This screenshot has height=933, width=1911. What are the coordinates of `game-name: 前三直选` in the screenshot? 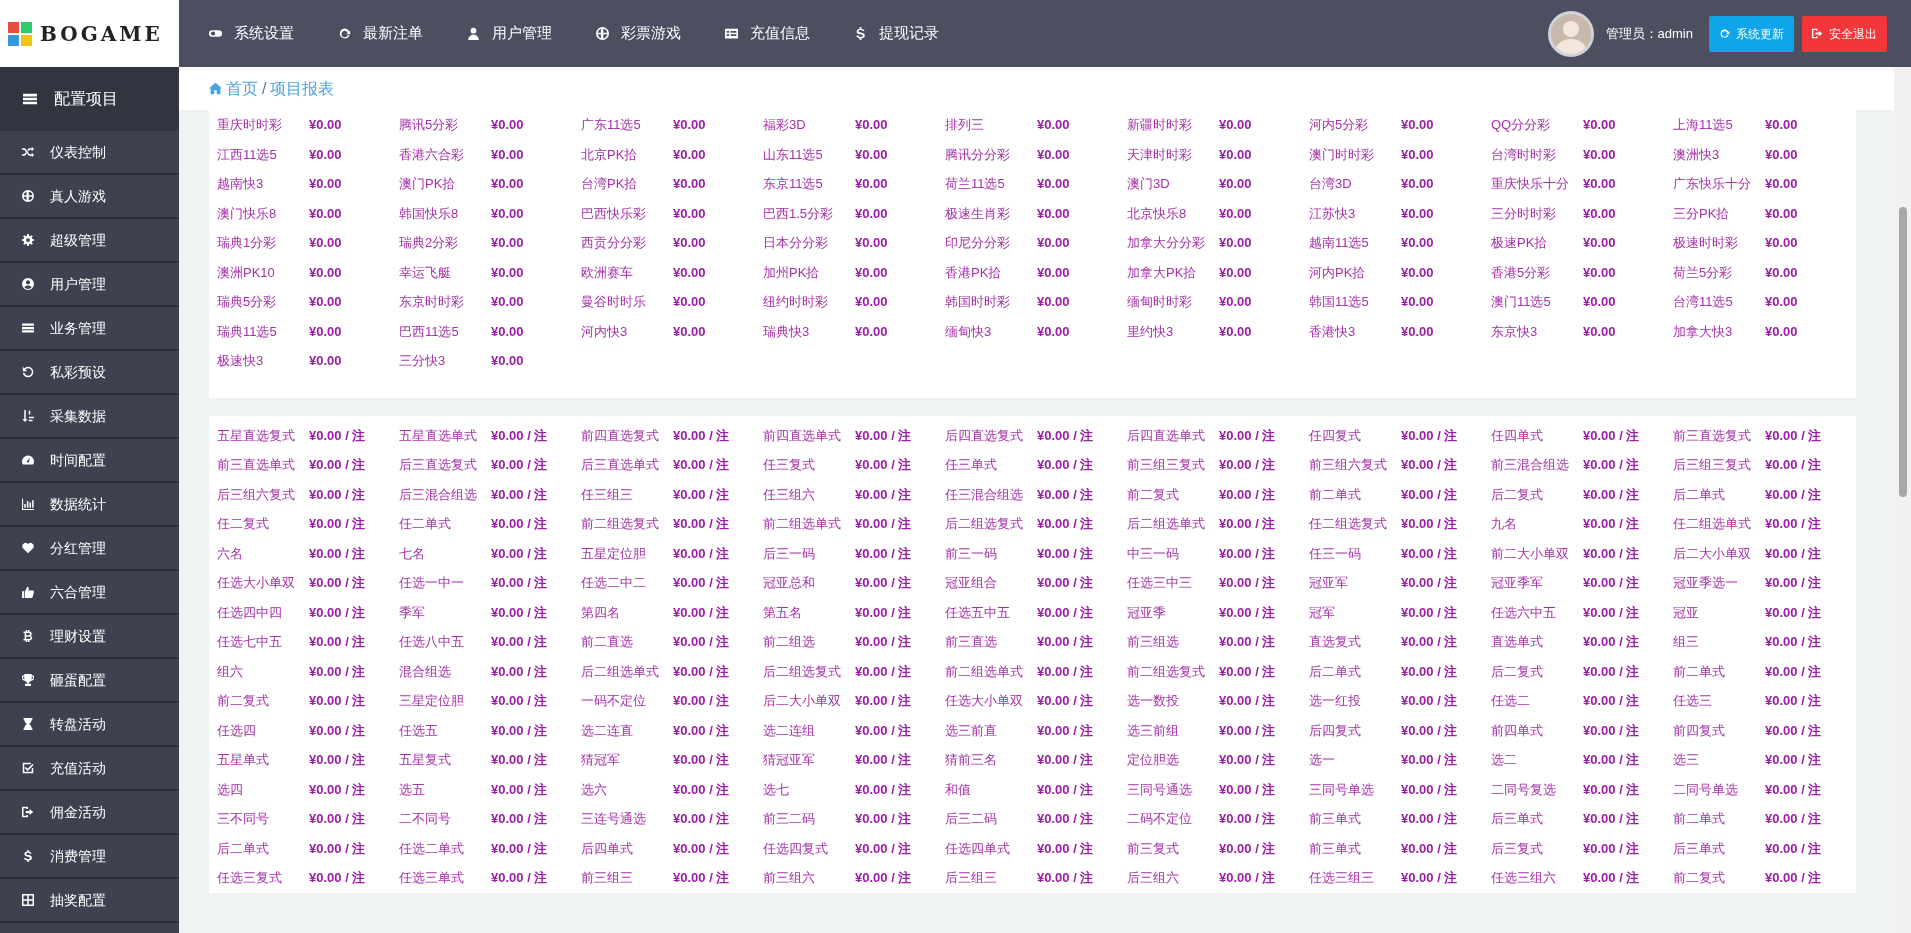 It's located at (971, 642).